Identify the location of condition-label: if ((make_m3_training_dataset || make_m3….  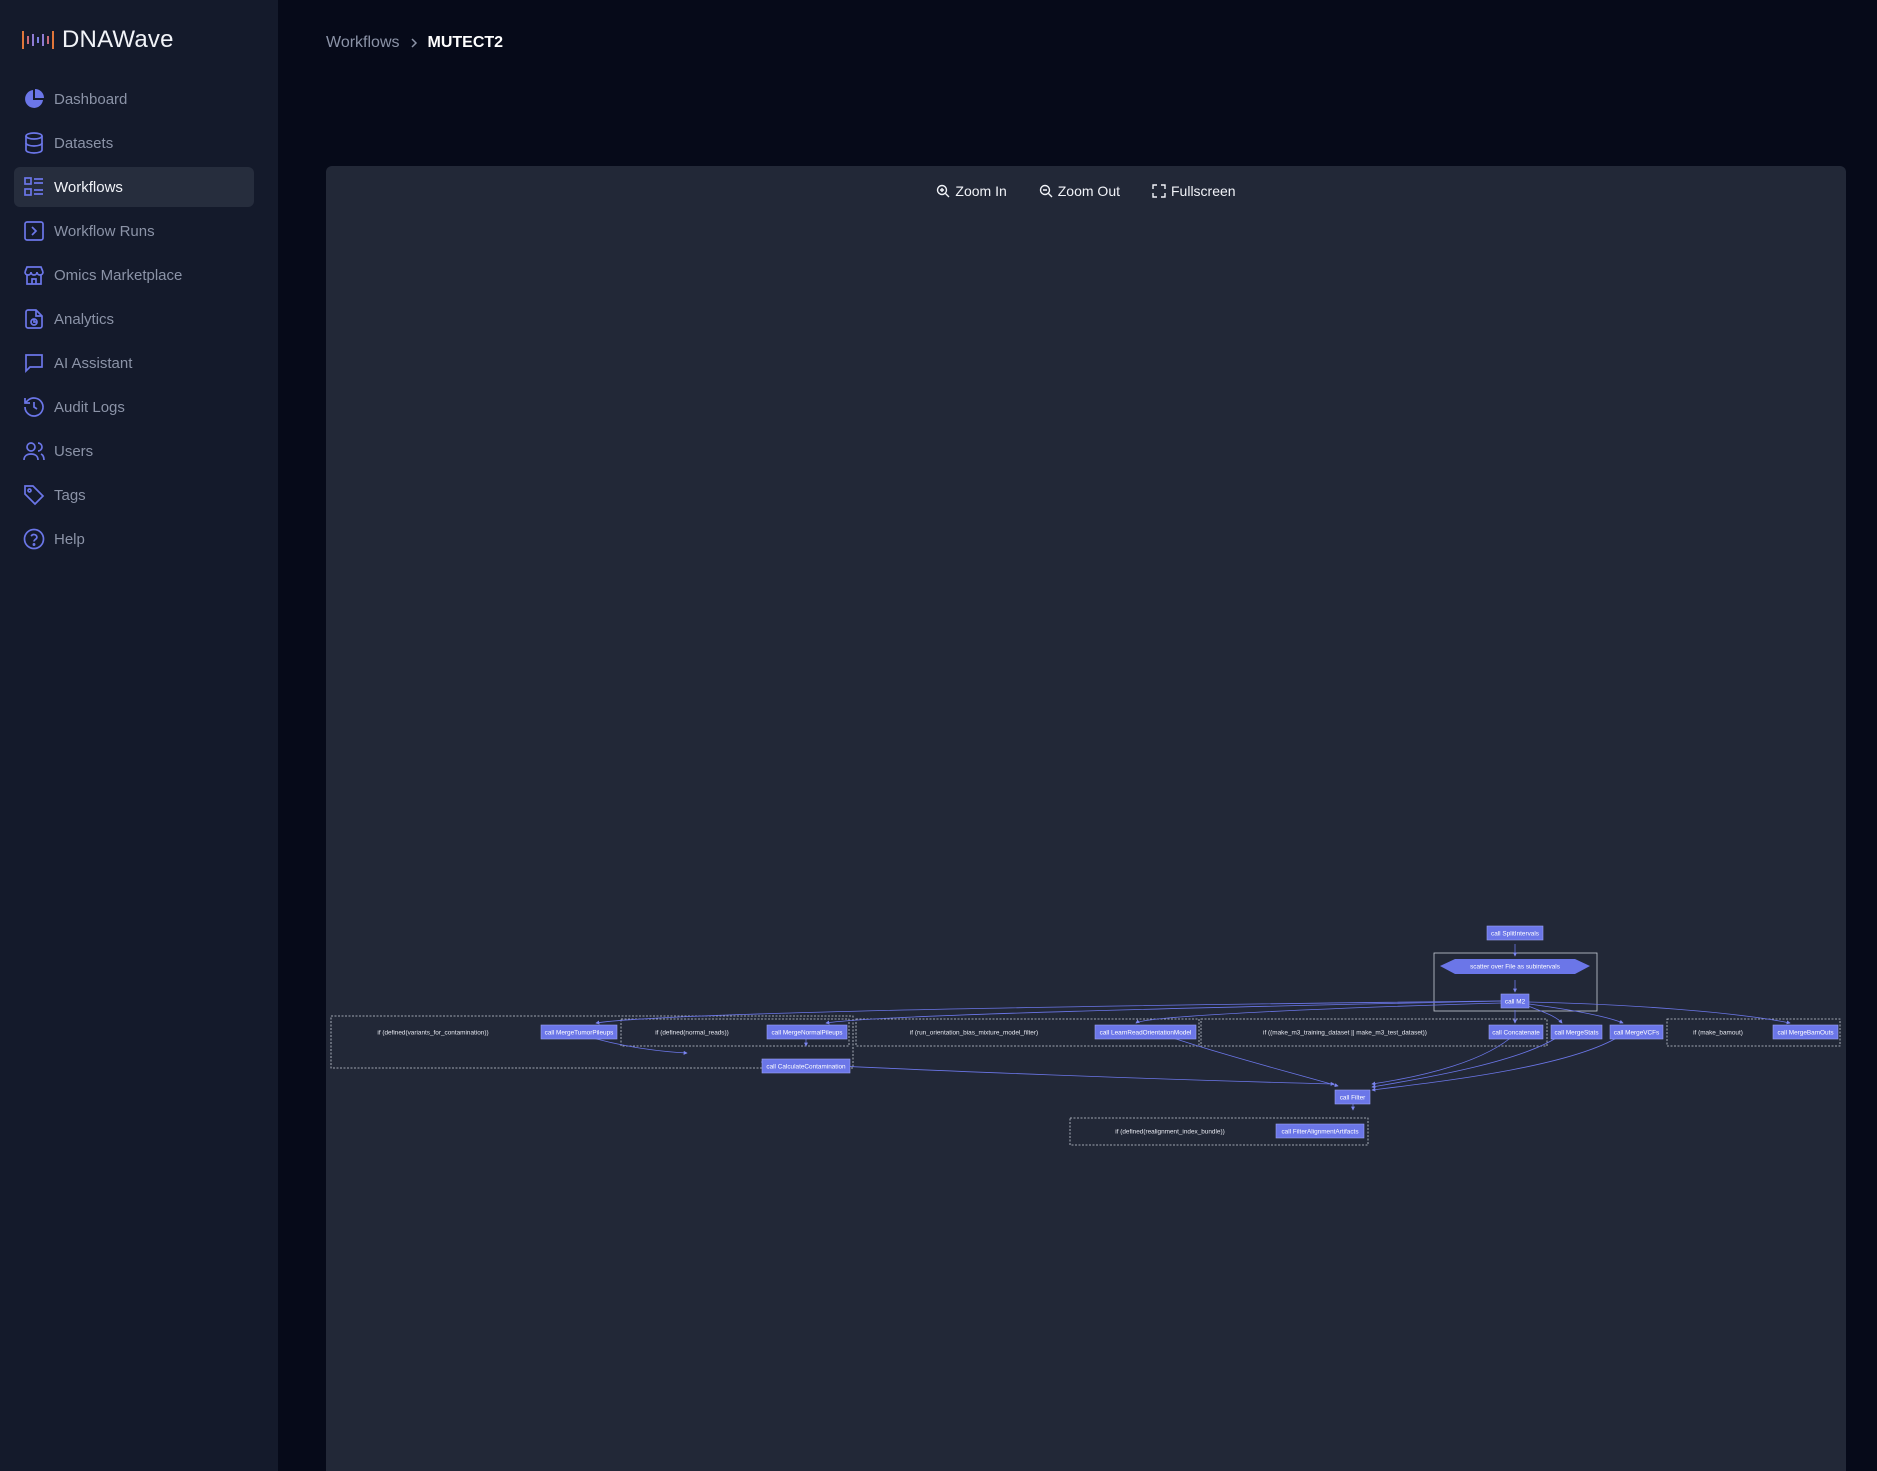
(1345, 1033).